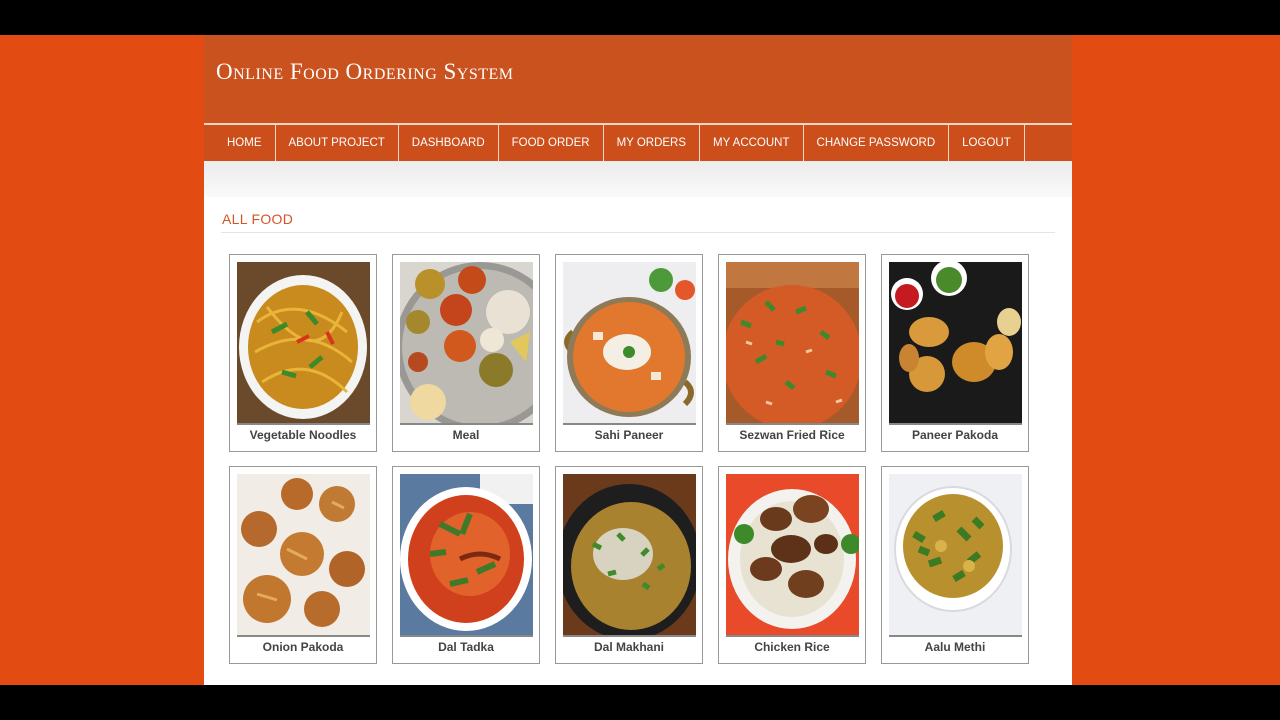 The height and width of the screenshot is (720, 1280). Describe the element at coordinates (303, 647) in the screenshot. I see `food-name: Onion Pakoda` at that location.